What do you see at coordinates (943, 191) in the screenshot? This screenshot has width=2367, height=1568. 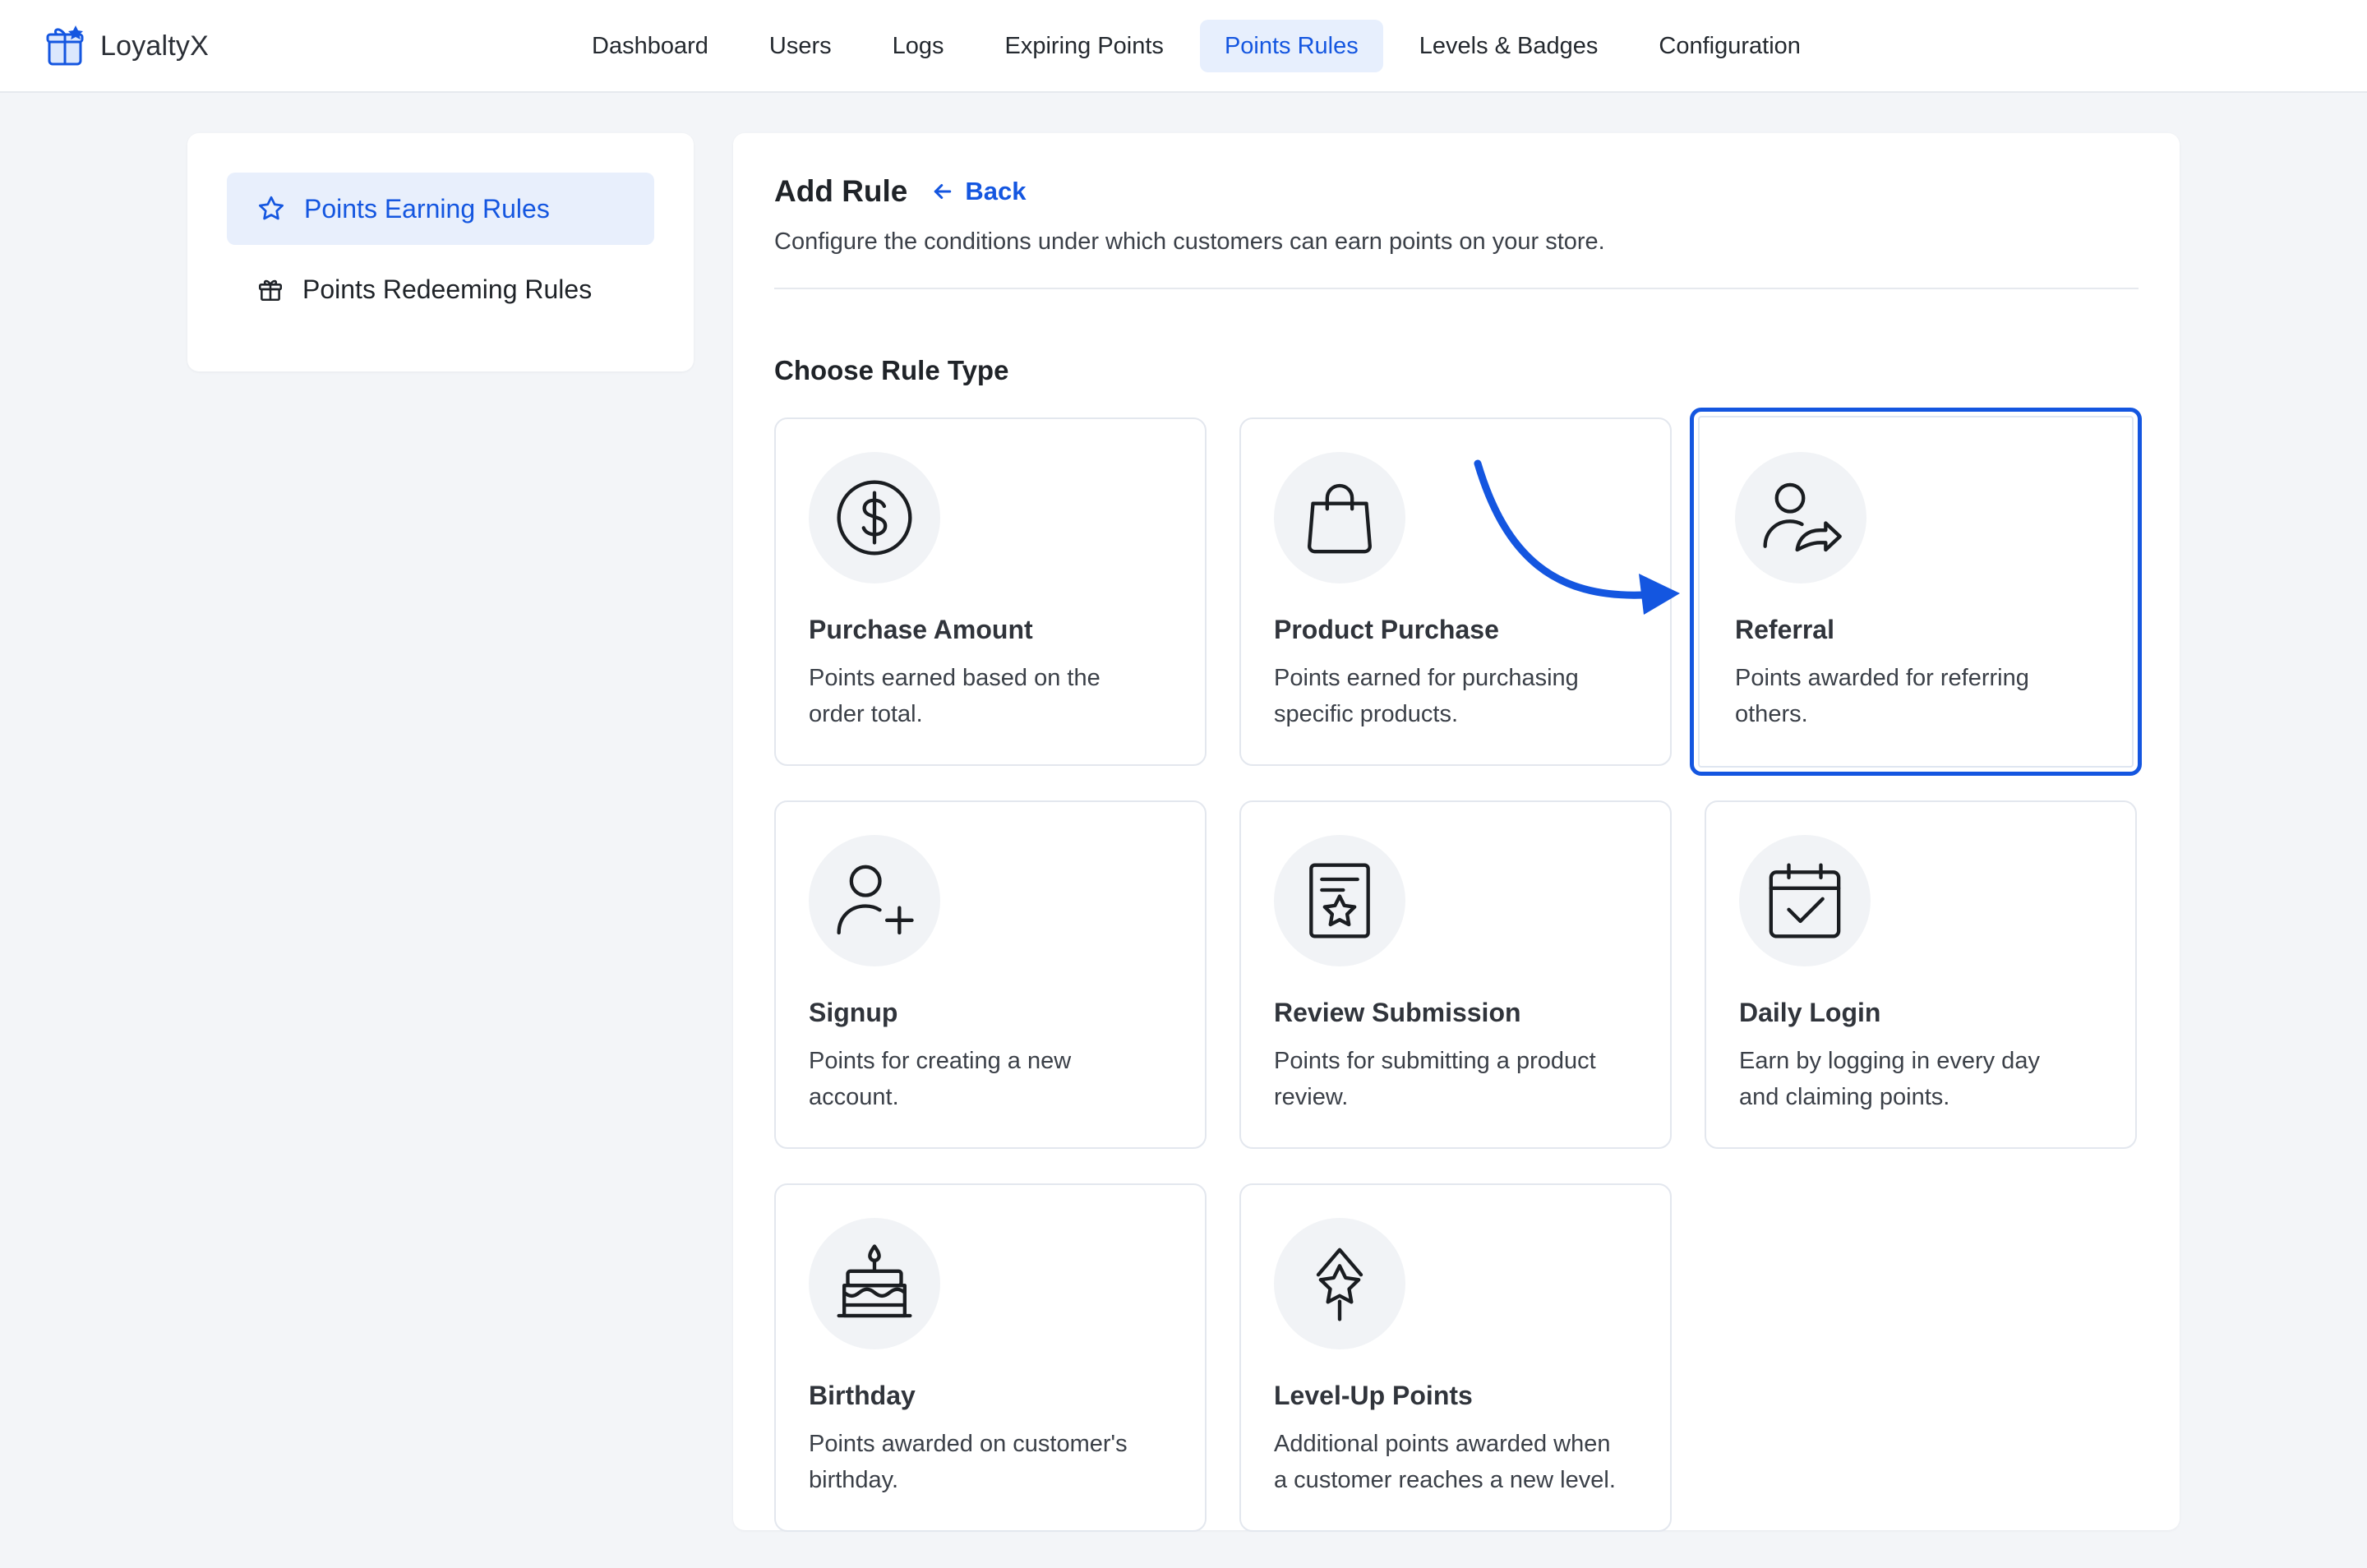 I see `arrow-left-icon` at bounding box center [943, 191].